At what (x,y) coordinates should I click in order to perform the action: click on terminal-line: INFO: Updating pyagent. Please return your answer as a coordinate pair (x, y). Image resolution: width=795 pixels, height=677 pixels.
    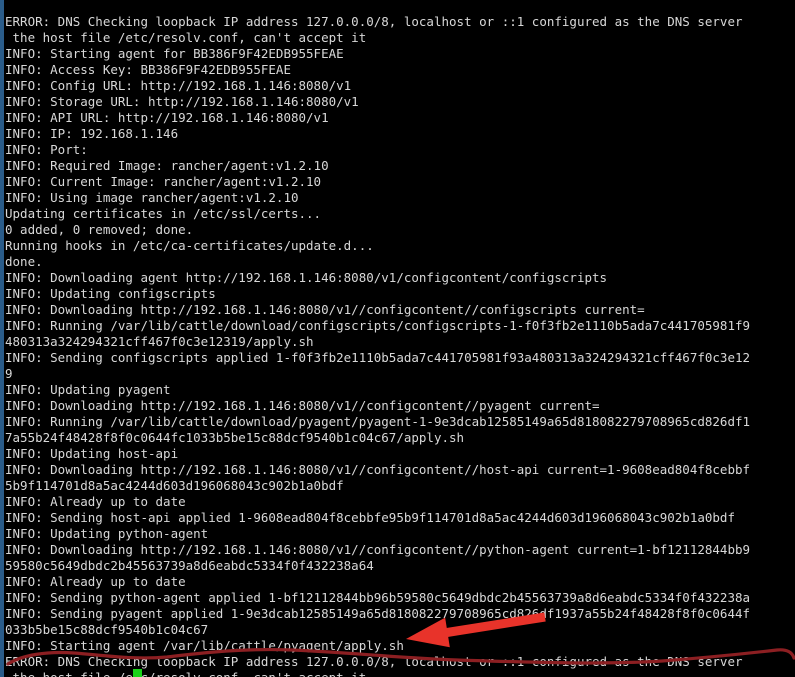
    Looking at the image, I should click on (88, 389).